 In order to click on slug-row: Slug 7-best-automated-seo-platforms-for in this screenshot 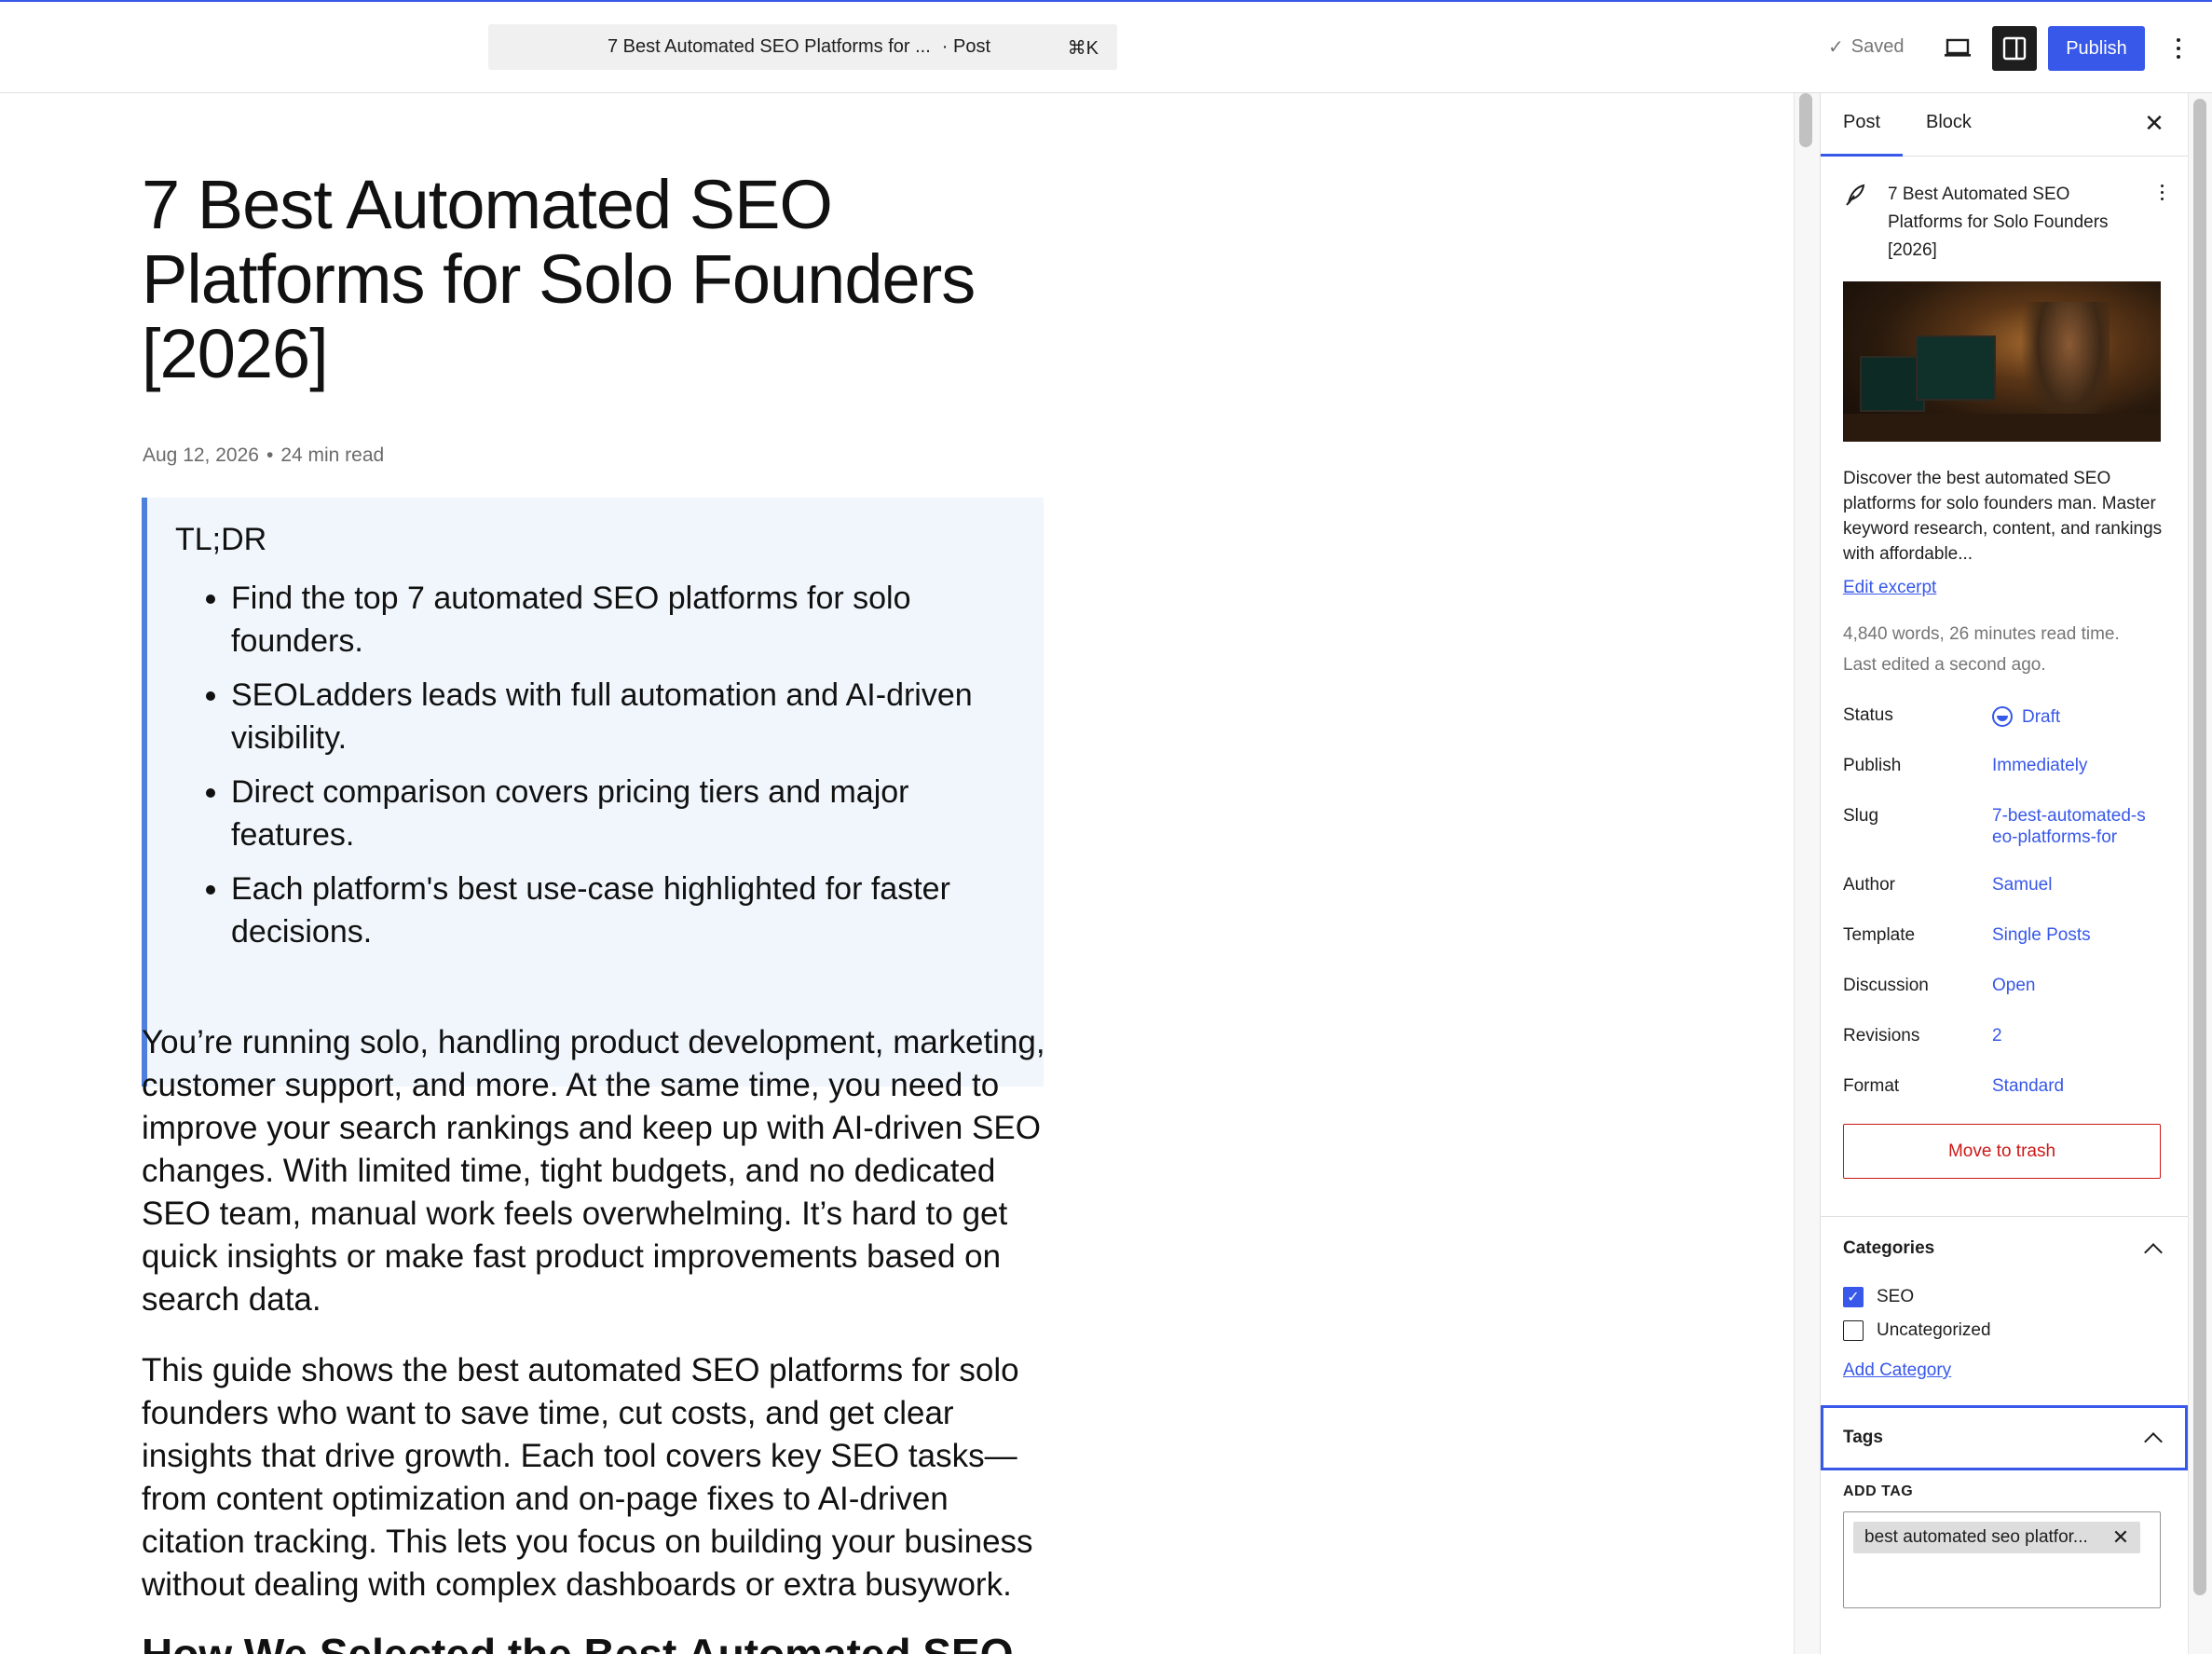, I will do `click(2004, 825)`.